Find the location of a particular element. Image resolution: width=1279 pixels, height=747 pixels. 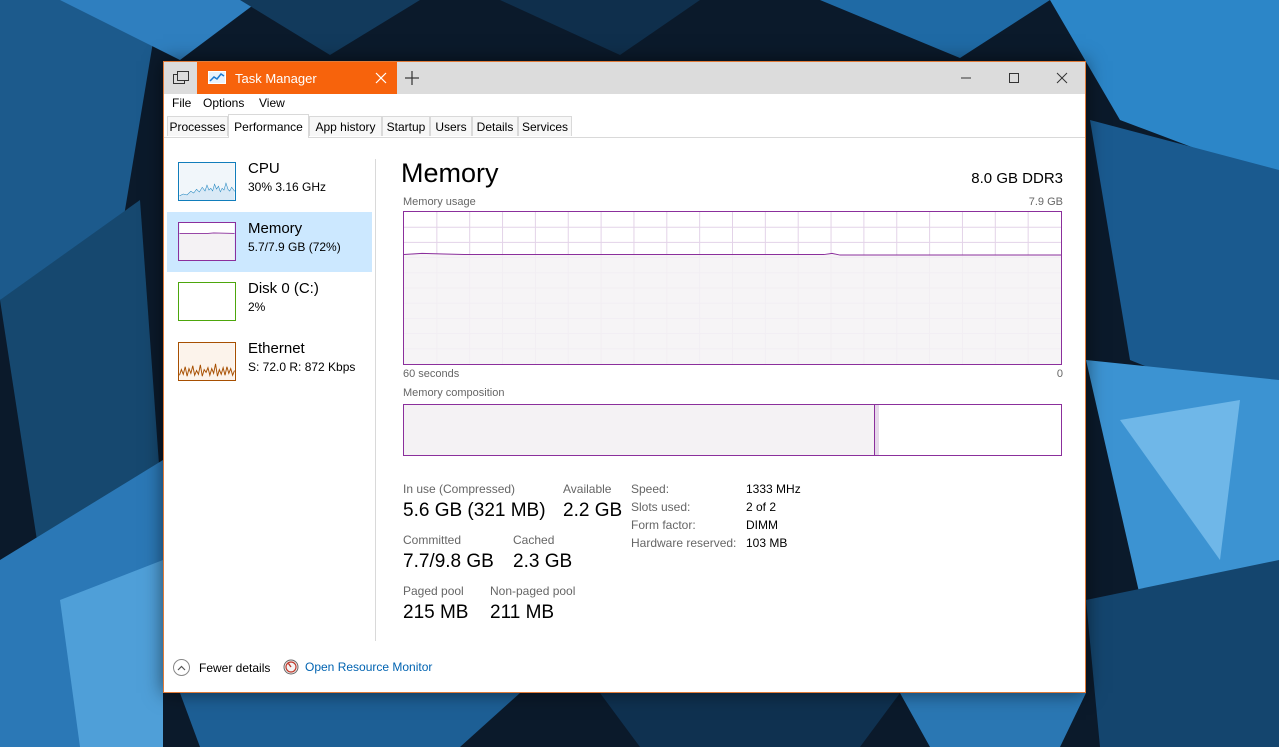

sidebar-memory-subtitle: 5.7/7.9 GB (72%) is located at coordinates (294, 247).